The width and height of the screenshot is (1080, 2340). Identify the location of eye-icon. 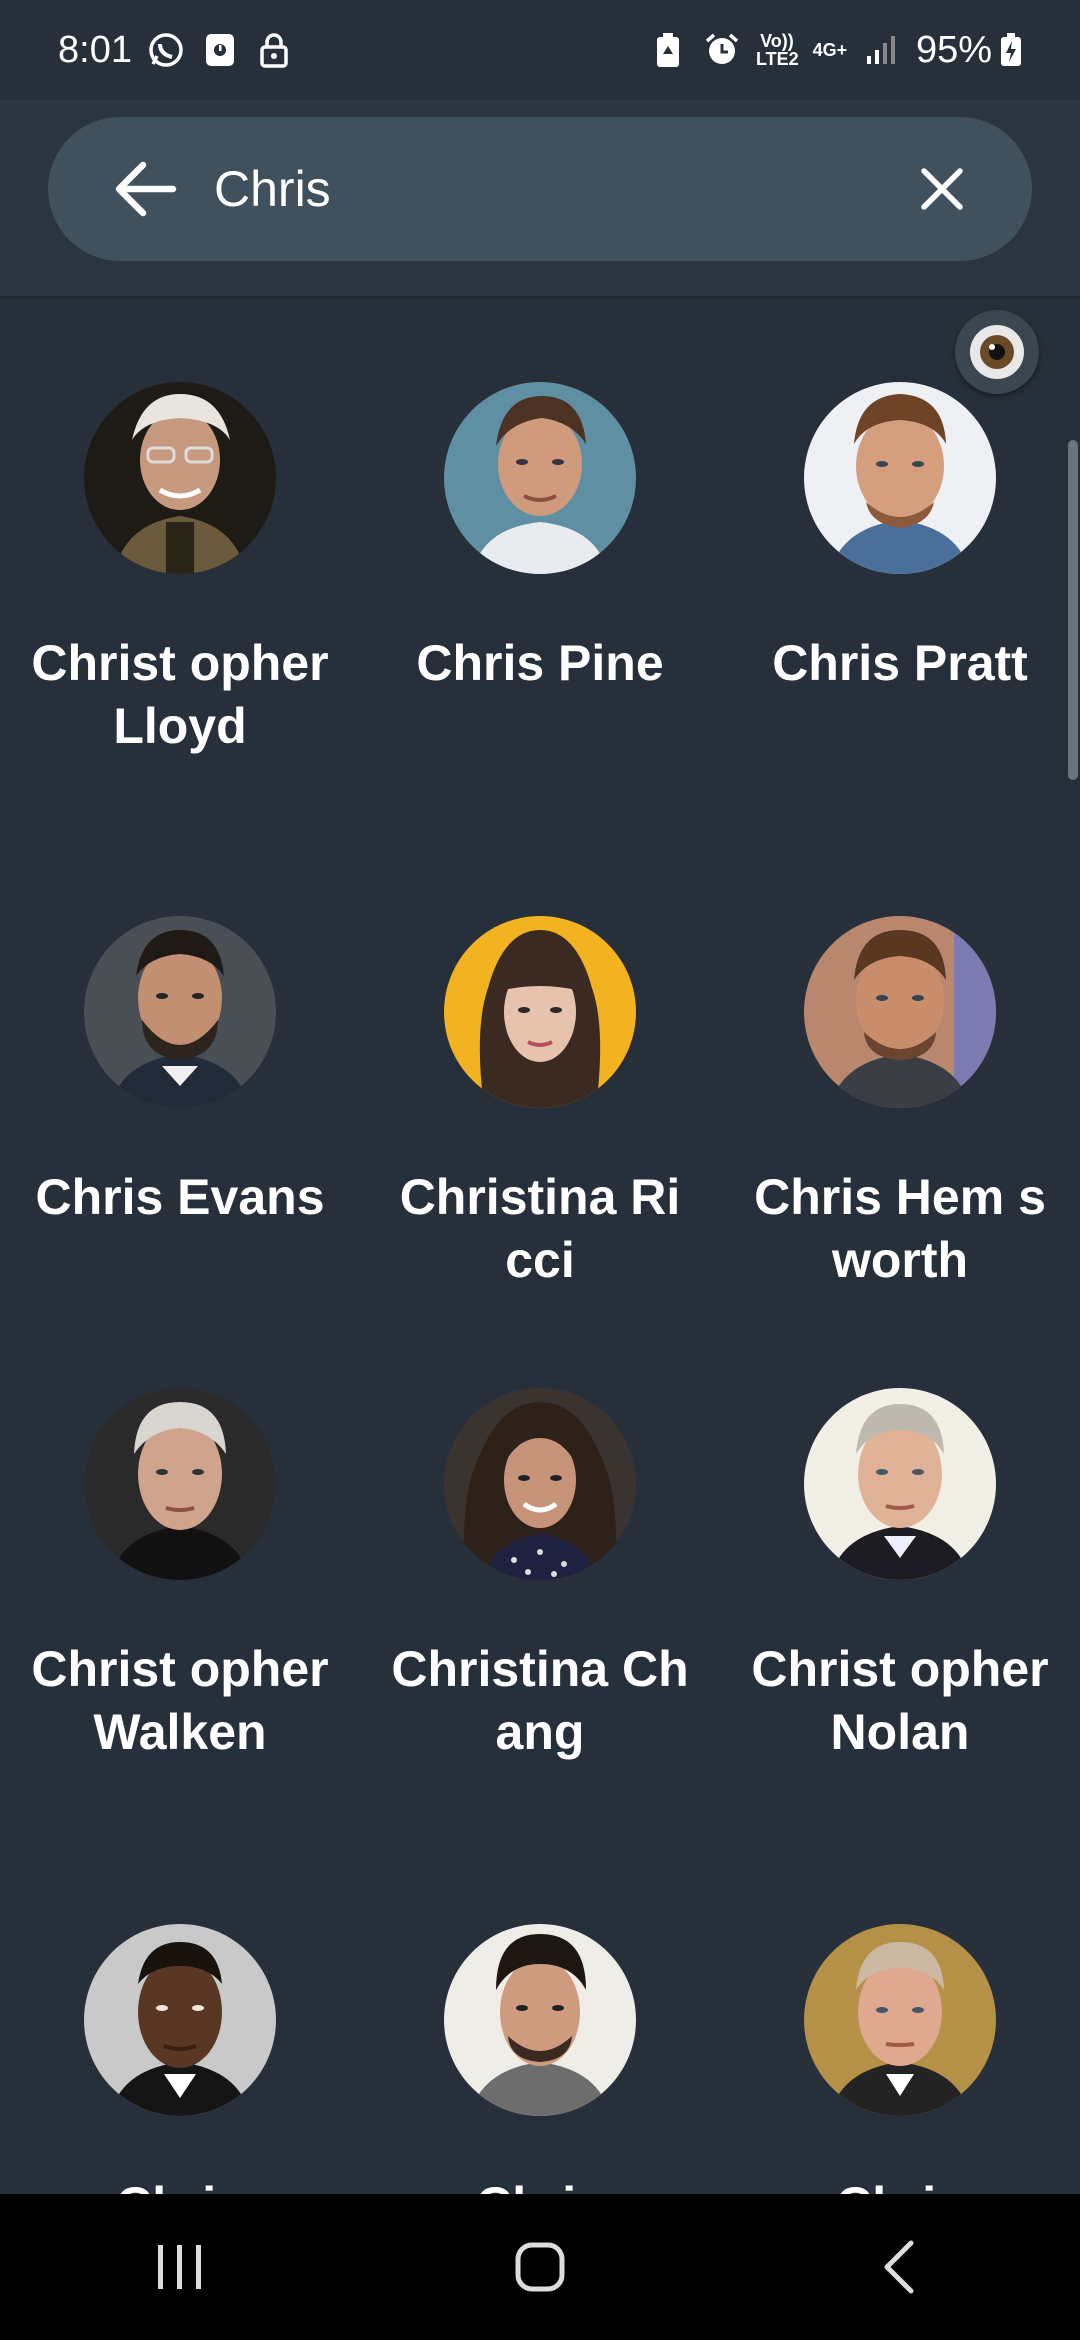
(997, 352).